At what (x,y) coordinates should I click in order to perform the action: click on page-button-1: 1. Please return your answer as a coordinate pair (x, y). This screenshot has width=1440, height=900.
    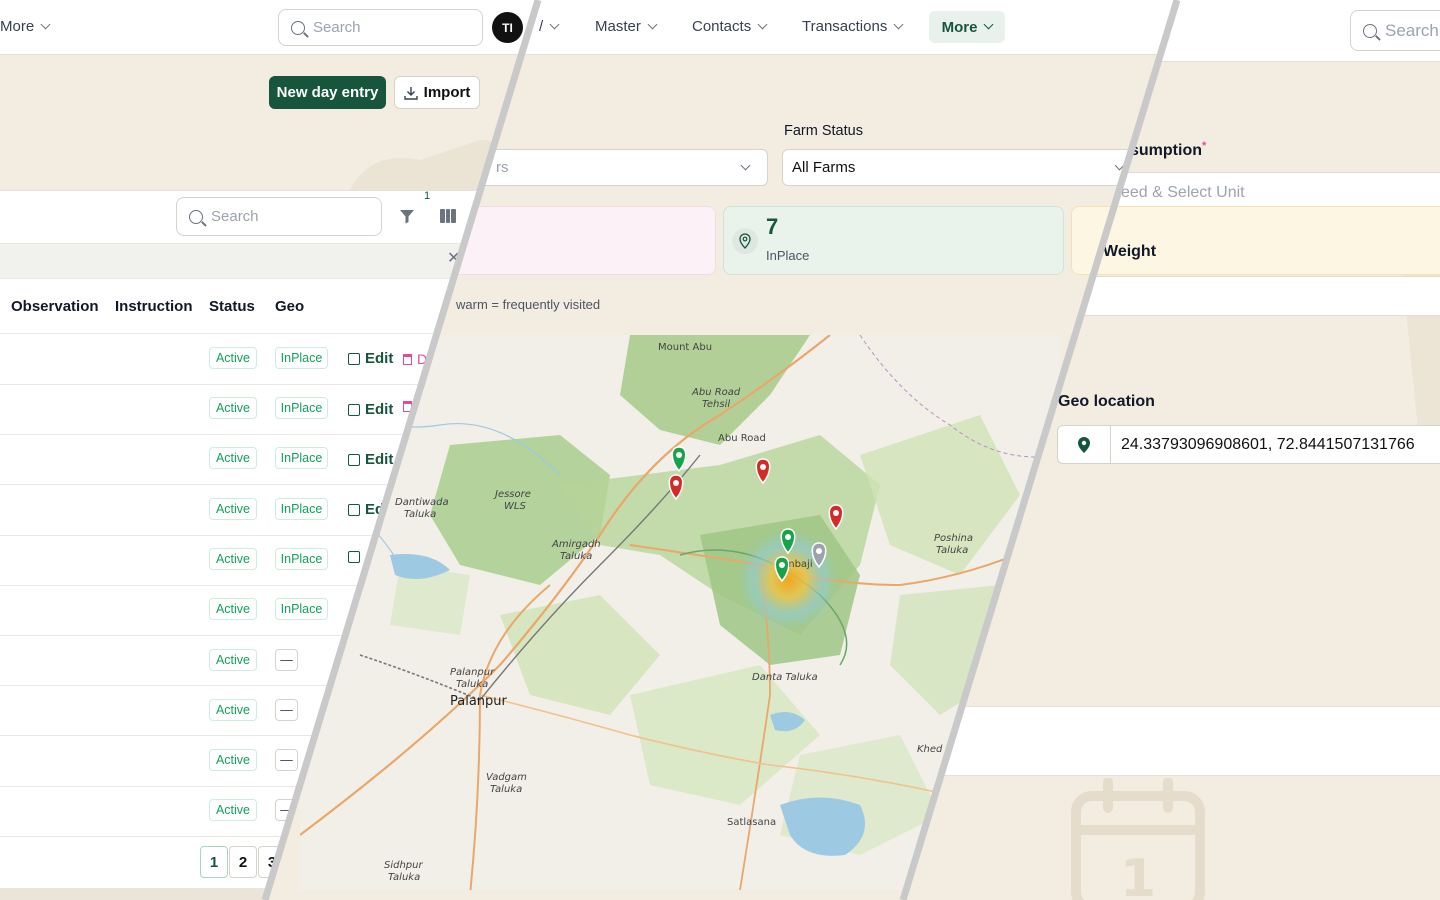
    Looking at the image, I should click on (214, 862).